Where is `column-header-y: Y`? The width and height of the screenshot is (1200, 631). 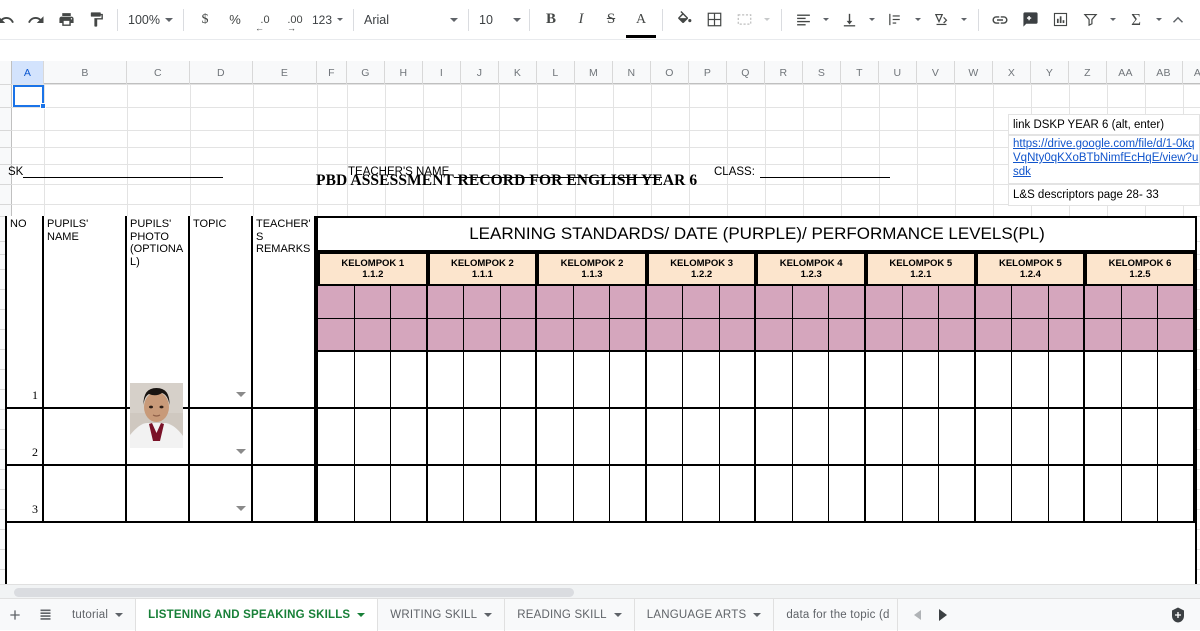 column-header-y: Y is located at coordinates (1050, 72).